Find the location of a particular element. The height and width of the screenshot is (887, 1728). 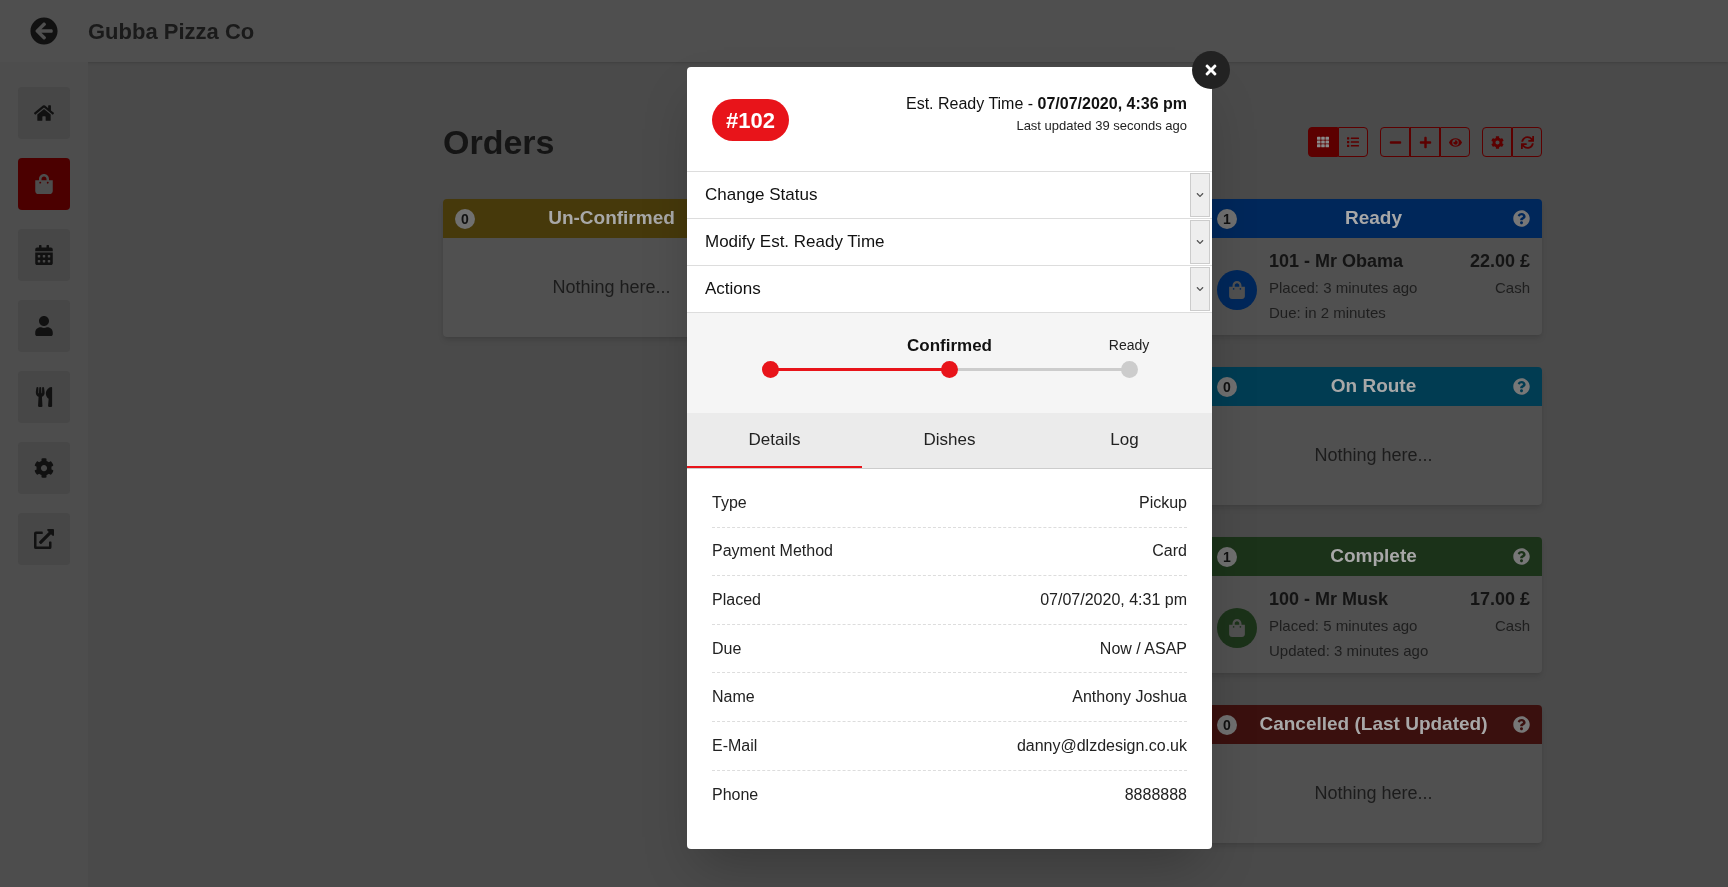

detail-value: Card is located at coordinates (1169, 551).